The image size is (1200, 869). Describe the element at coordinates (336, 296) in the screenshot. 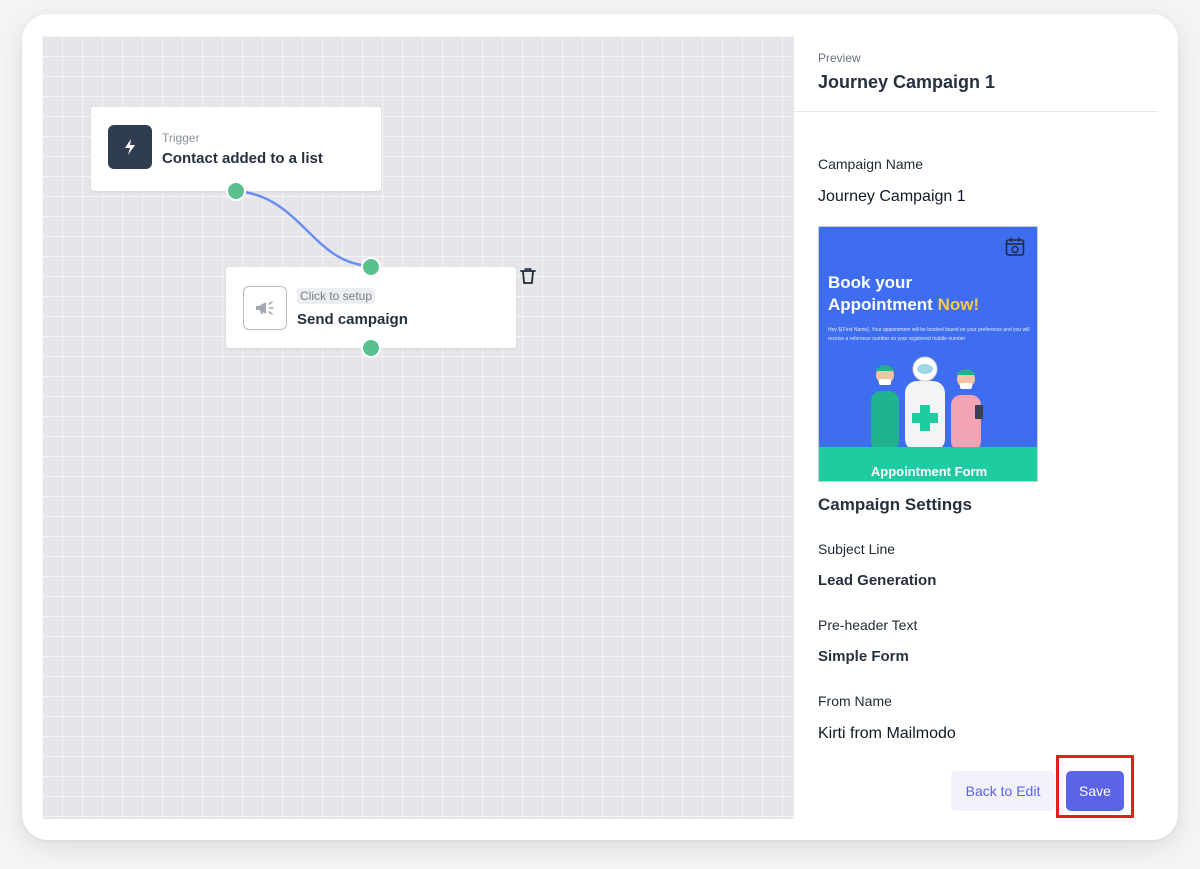

I see `setup-badge: Click to setup` at that location.